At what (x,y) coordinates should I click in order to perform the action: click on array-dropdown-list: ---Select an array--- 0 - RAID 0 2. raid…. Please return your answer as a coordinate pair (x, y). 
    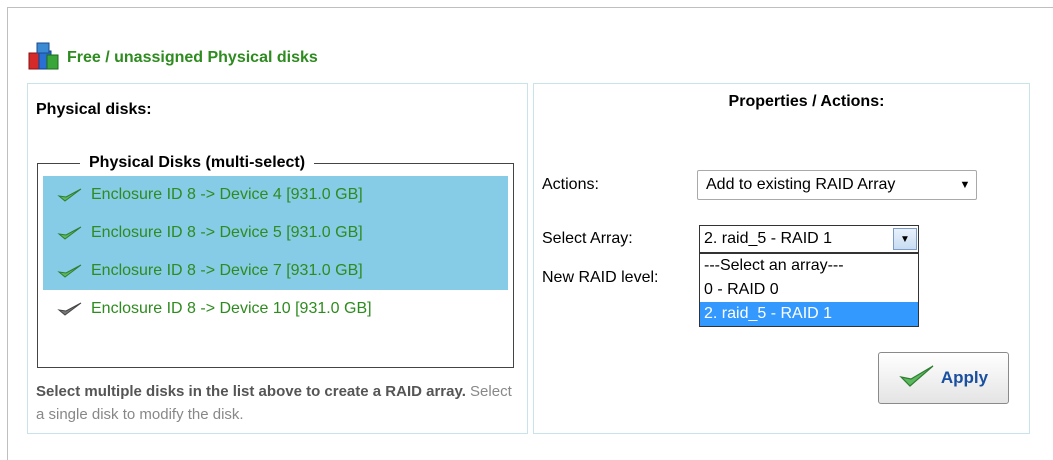
    Looking at the image, I should click on (809, 290).